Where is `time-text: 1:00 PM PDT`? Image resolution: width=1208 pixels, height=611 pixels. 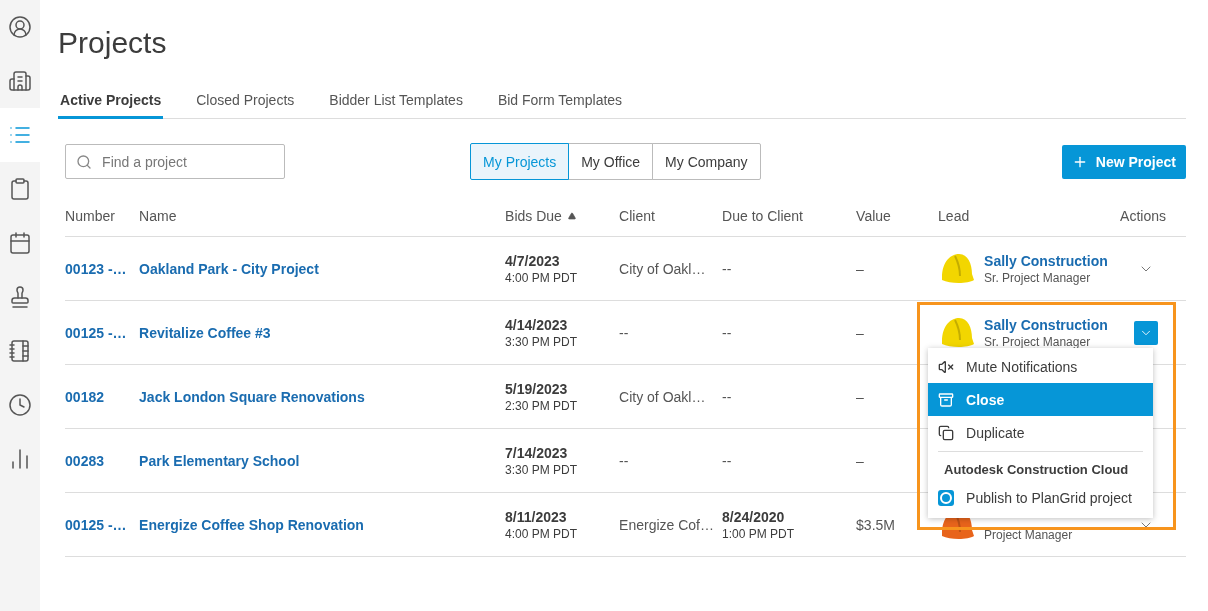
time-text: 1:00 PM PDT is located at coordinates (759, 533).